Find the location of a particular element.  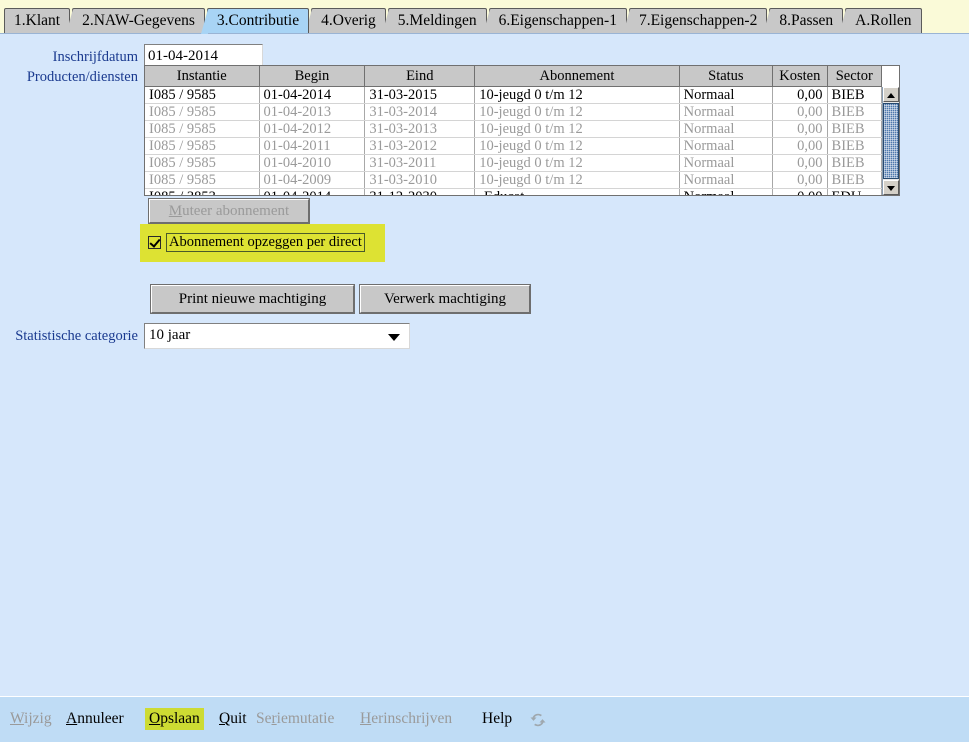

label-rest: Help is located at coordinates (497, 718).